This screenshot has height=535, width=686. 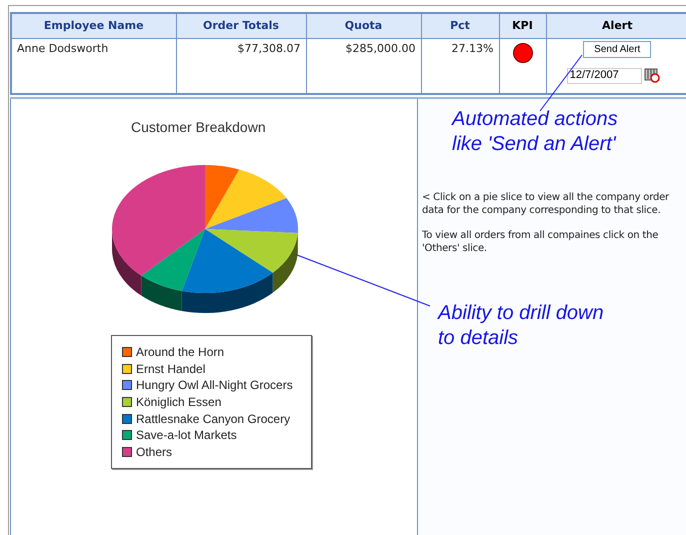 What do you see at coordinates (522, 25) in the screenshot?
I see `column-header: KPI` at bounding box center [522, 25].